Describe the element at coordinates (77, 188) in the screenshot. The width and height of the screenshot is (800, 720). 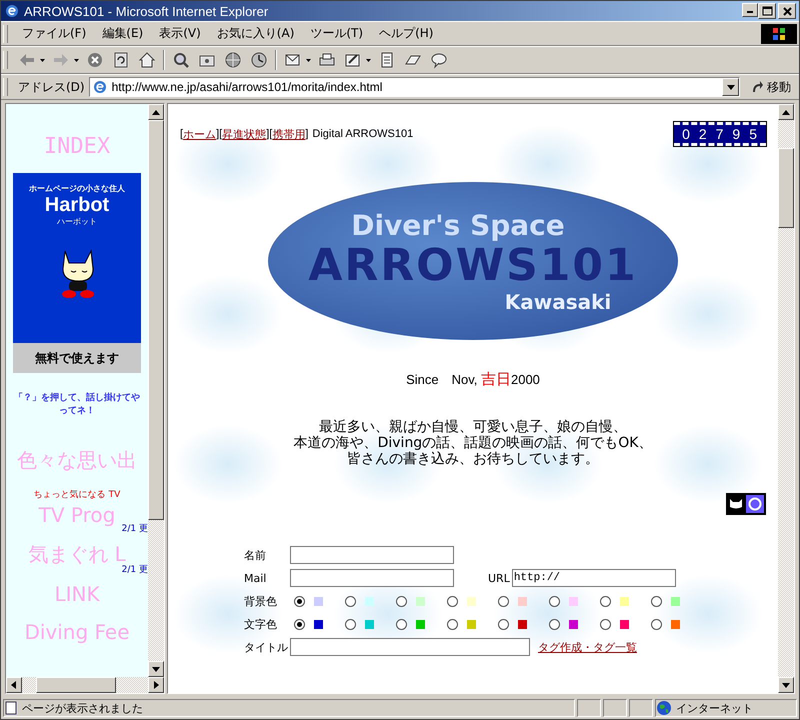
I see `banner-tagline: ホームページの小さな住人` at that location.